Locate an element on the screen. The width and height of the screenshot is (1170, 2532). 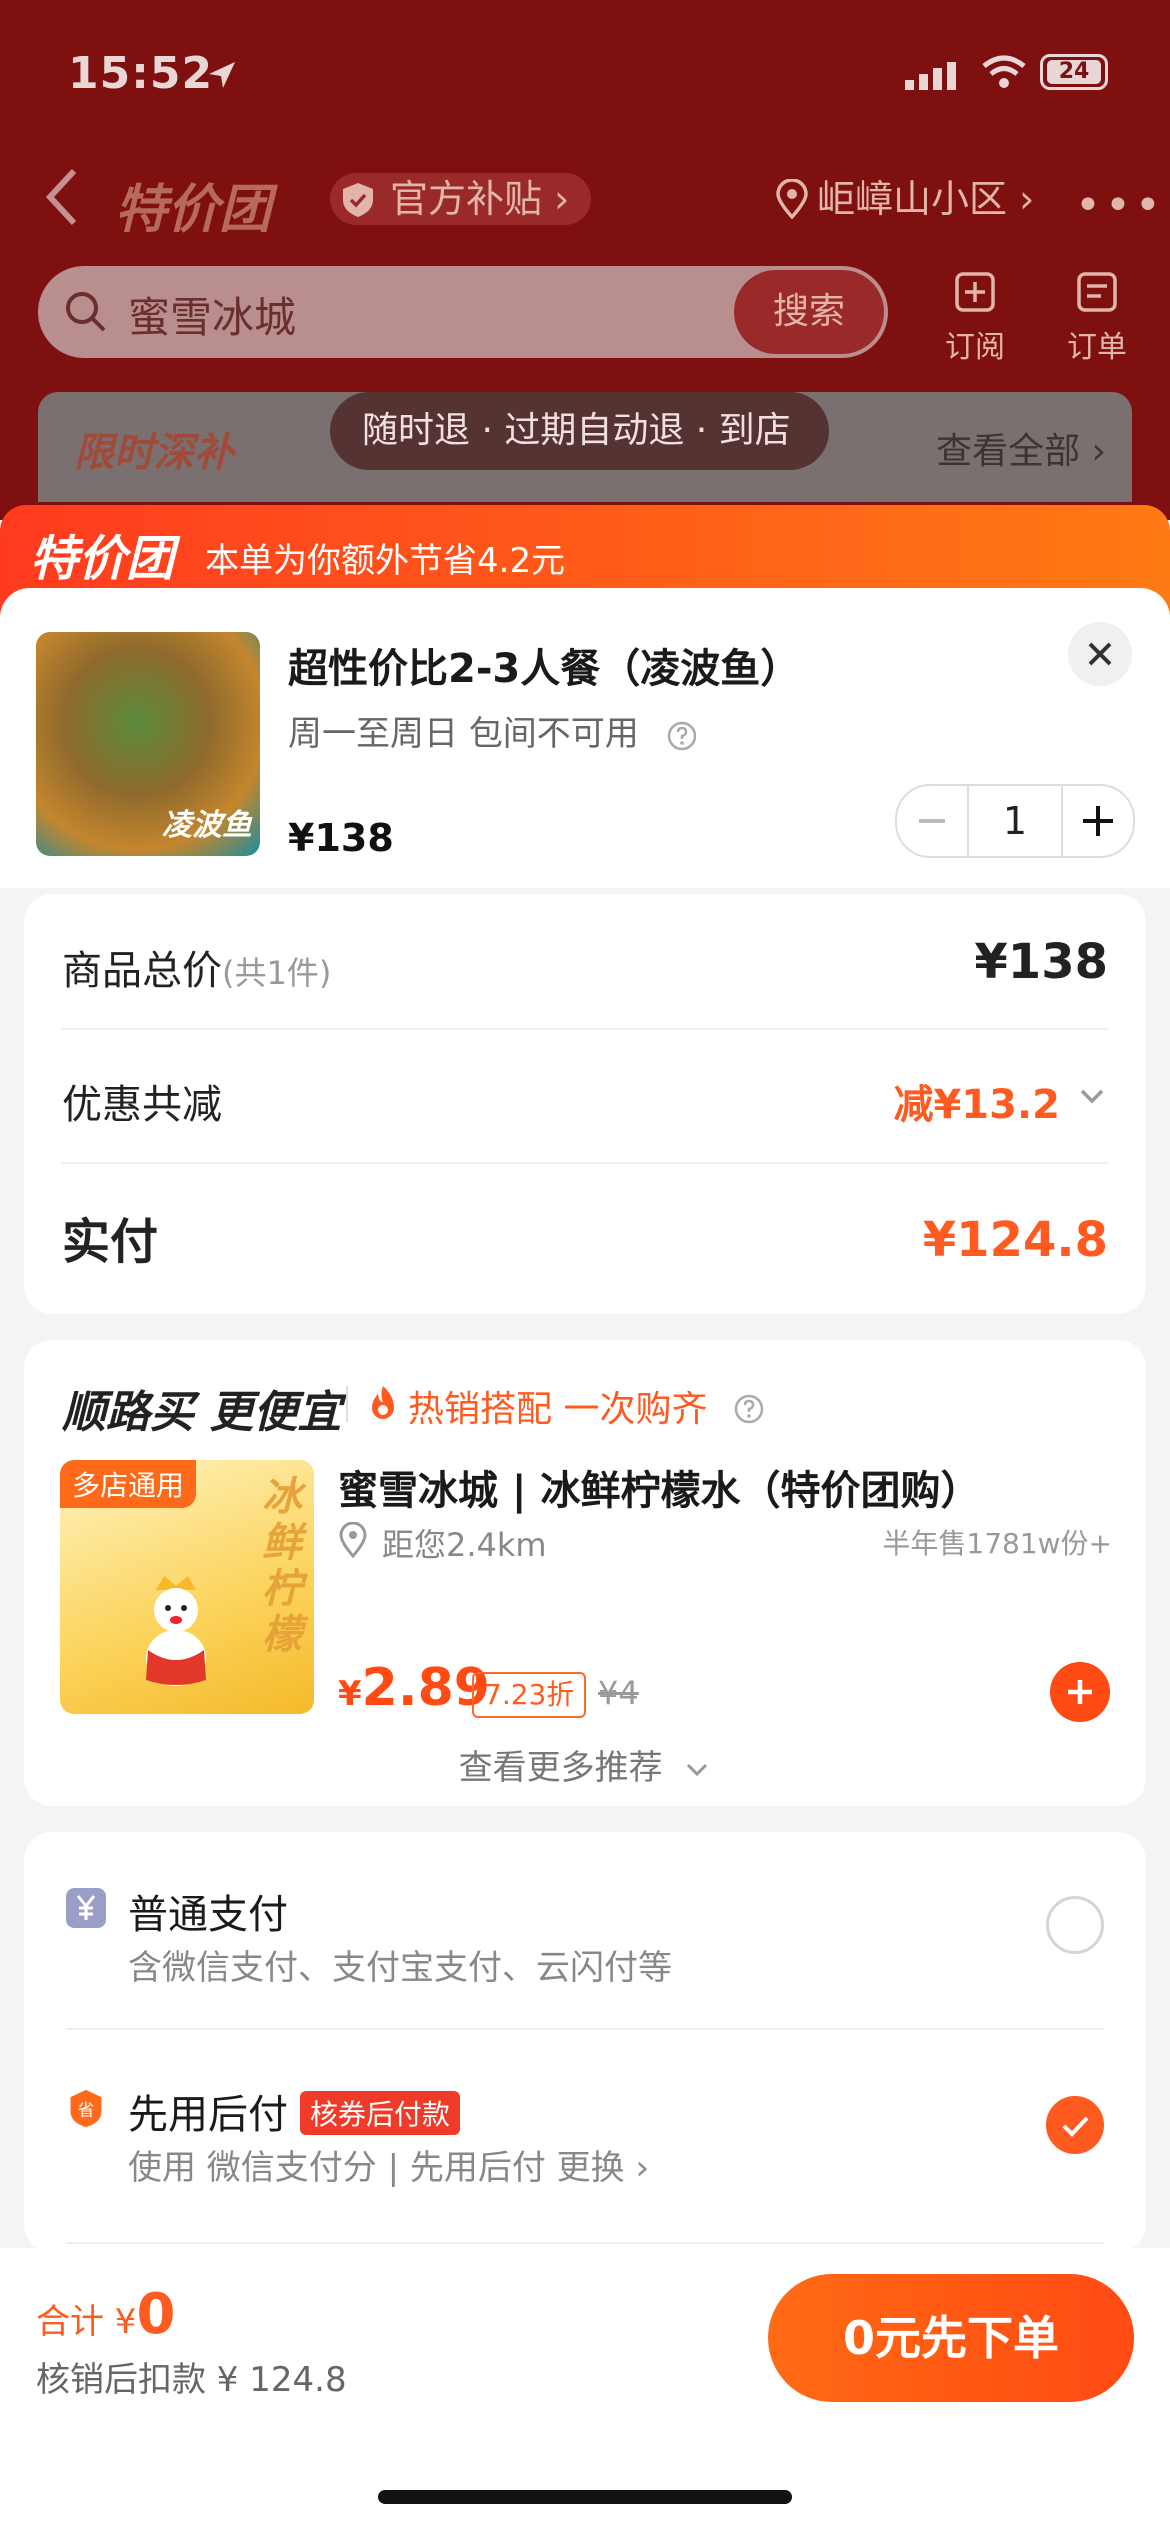
orders-icon is located at coordinates (1097, 292).